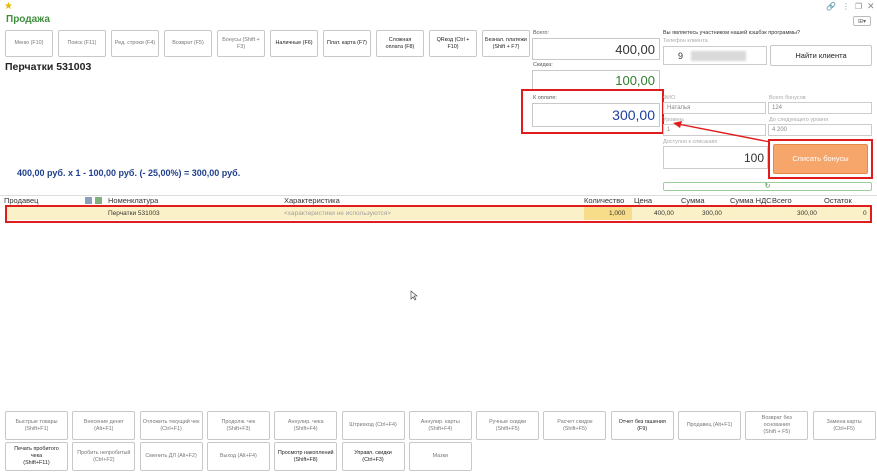 This screenshot has height=474, width=877. I want to click on row-rest: 0, so click(865, 213).